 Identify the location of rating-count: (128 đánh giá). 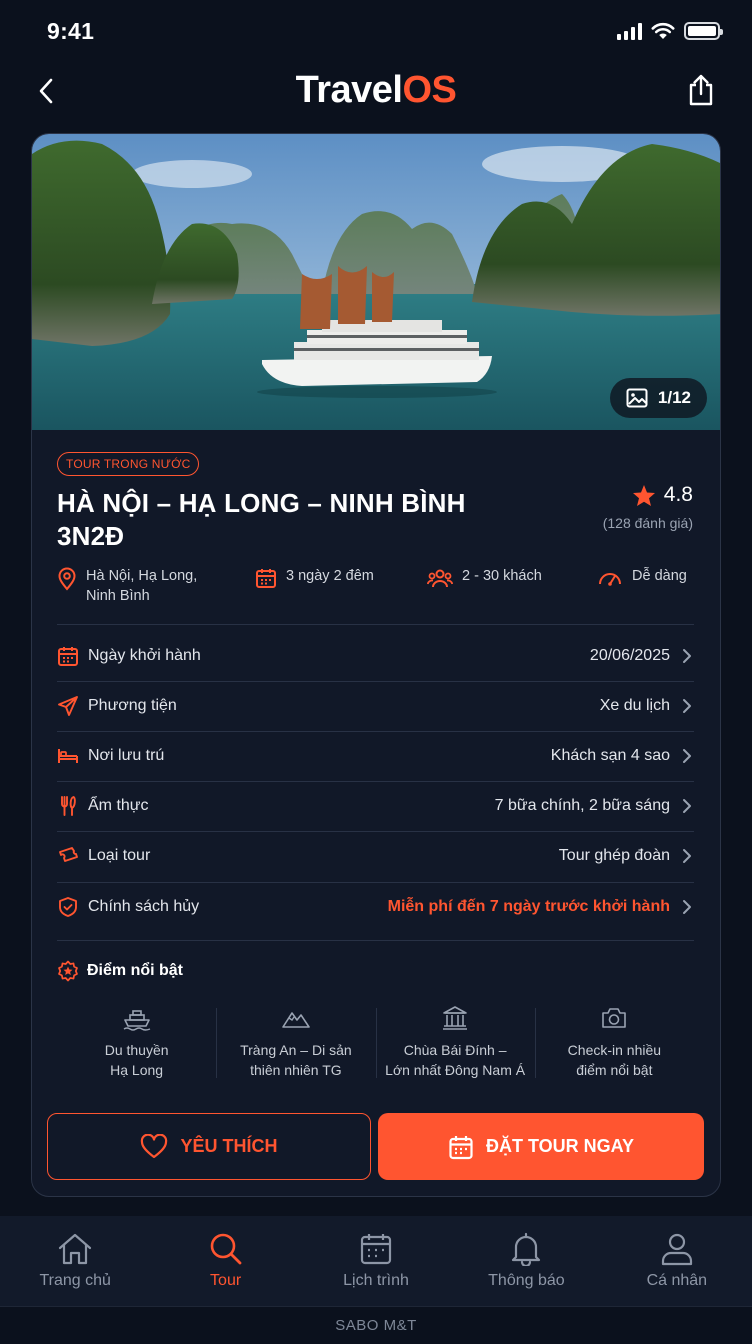
(647, 523).